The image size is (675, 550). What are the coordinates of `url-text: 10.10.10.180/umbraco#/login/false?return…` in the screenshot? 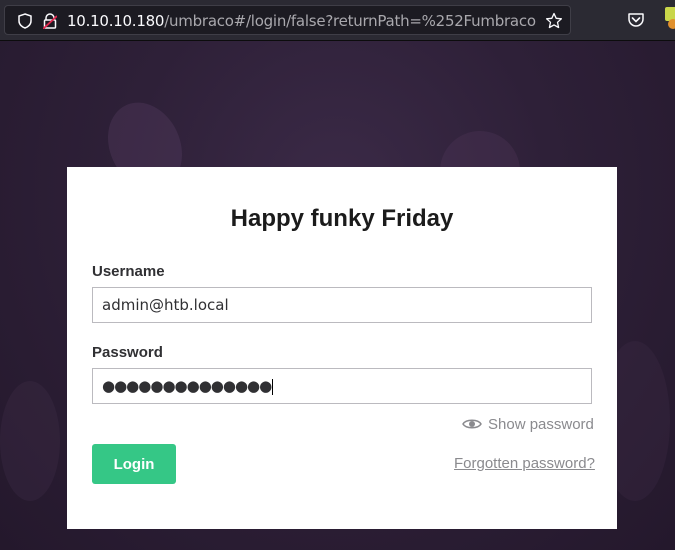 It's located at (301, 21).